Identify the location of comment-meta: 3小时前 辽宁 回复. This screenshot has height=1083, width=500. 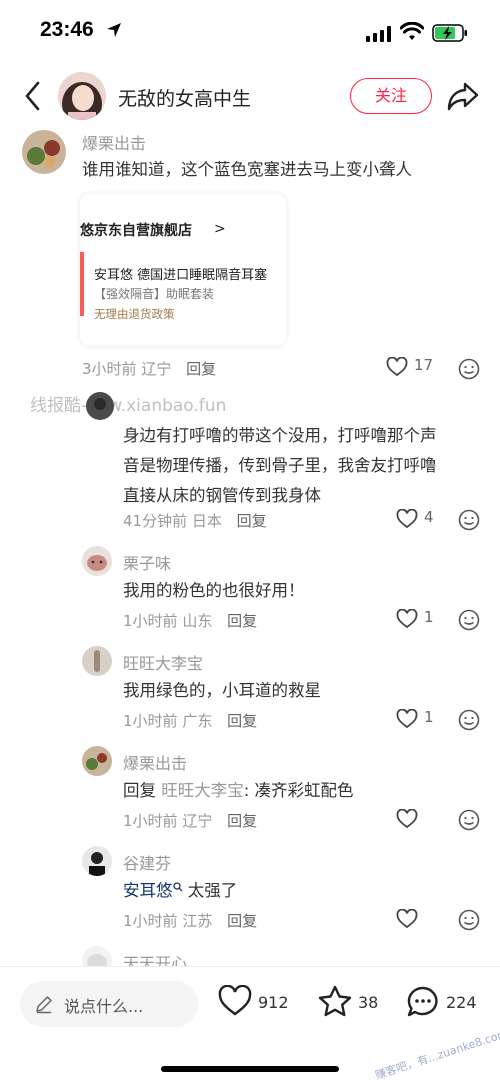
(149, 368).